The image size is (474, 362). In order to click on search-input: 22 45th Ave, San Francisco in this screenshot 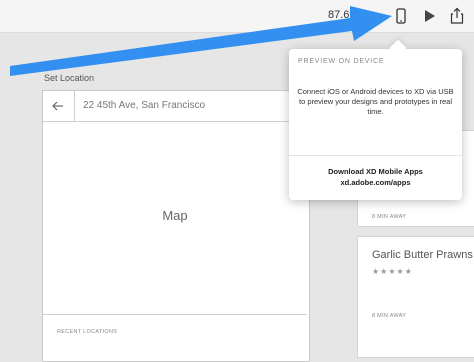, I will do `click(144, 105)`.